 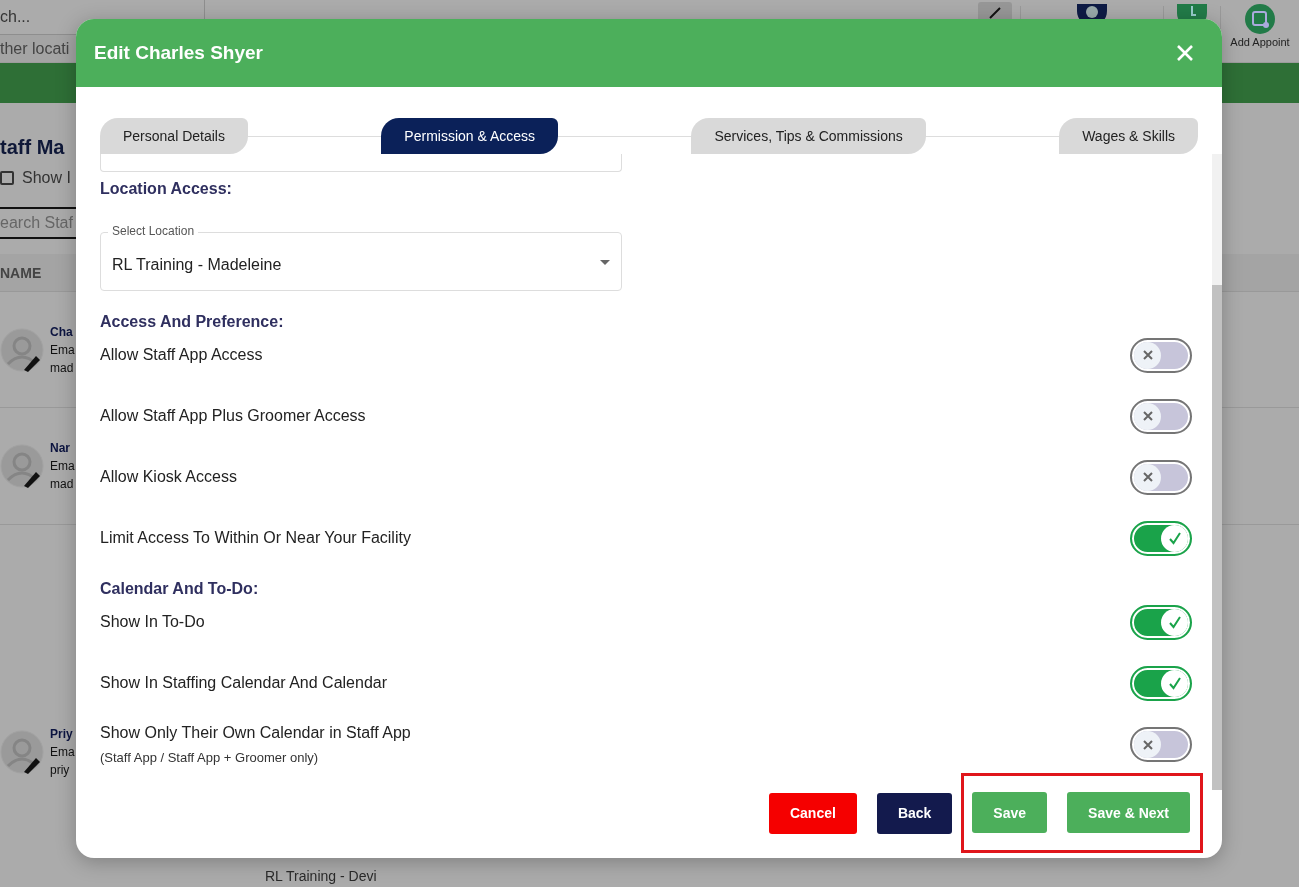 I want to click on scrollbar, so click(x=1217, y=472).